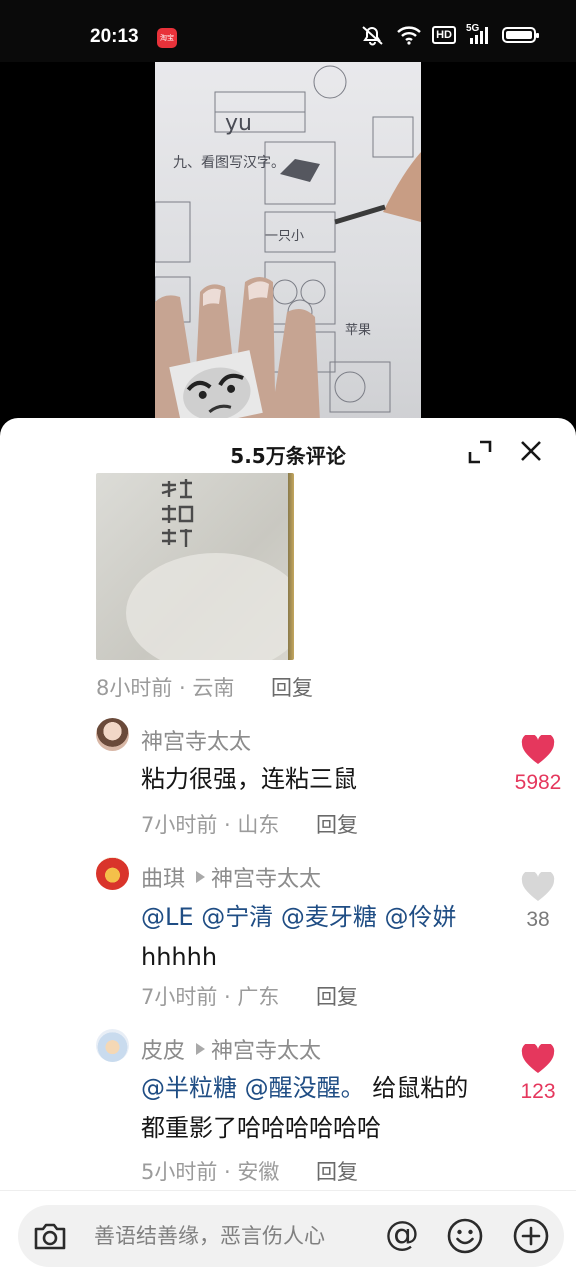 The height and width of the screenshot is (1280, 576). Describe the element at coordinates (237, 917) in the screenshot. I see `mention-link: @宁清` at that location.